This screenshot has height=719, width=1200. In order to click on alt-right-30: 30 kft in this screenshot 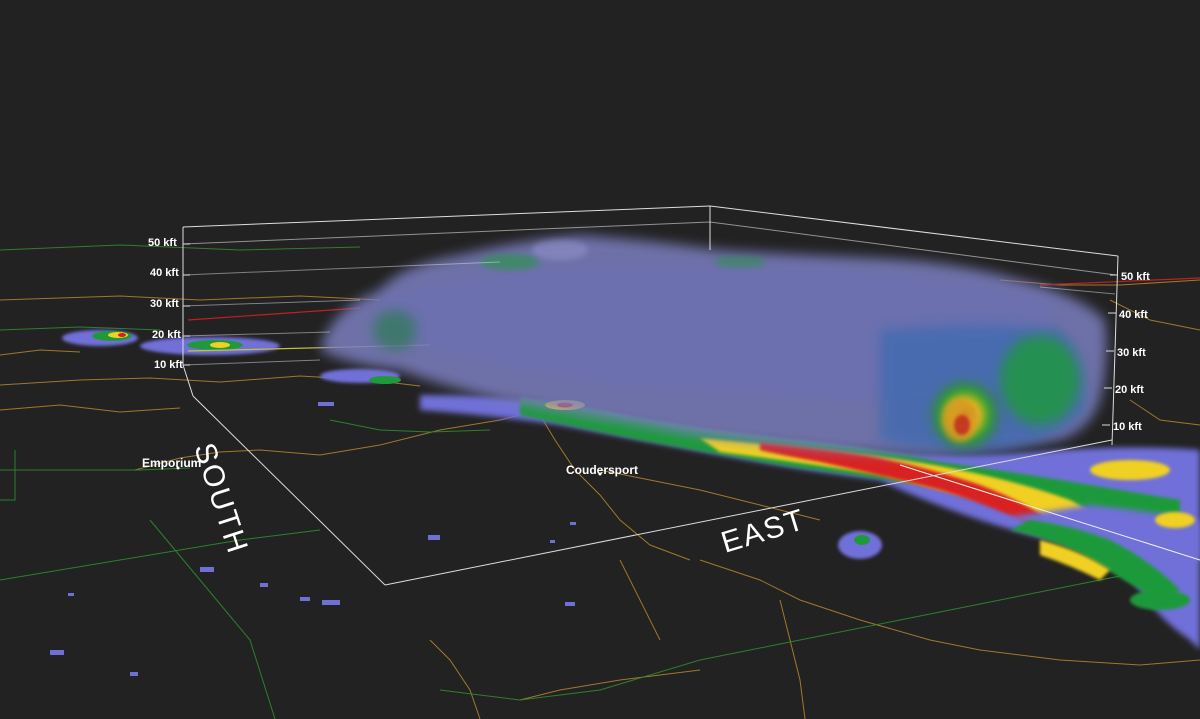, I will do `click(1131, 353)`.